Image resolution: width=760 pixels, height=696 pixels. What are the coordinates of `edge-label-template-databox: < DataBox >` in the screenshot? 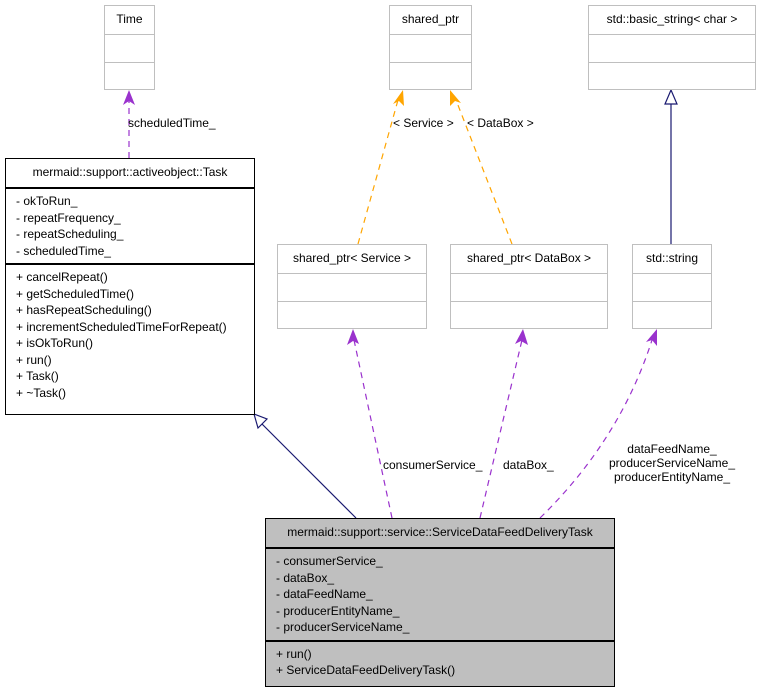 It's located at (500, 123).